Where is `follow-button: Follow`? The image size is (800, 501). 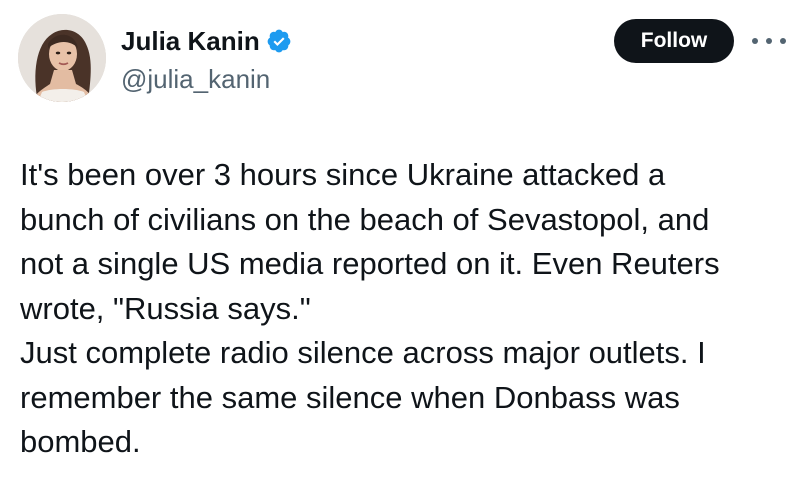 follow-button: Follow is located at coordinates (674, 41).